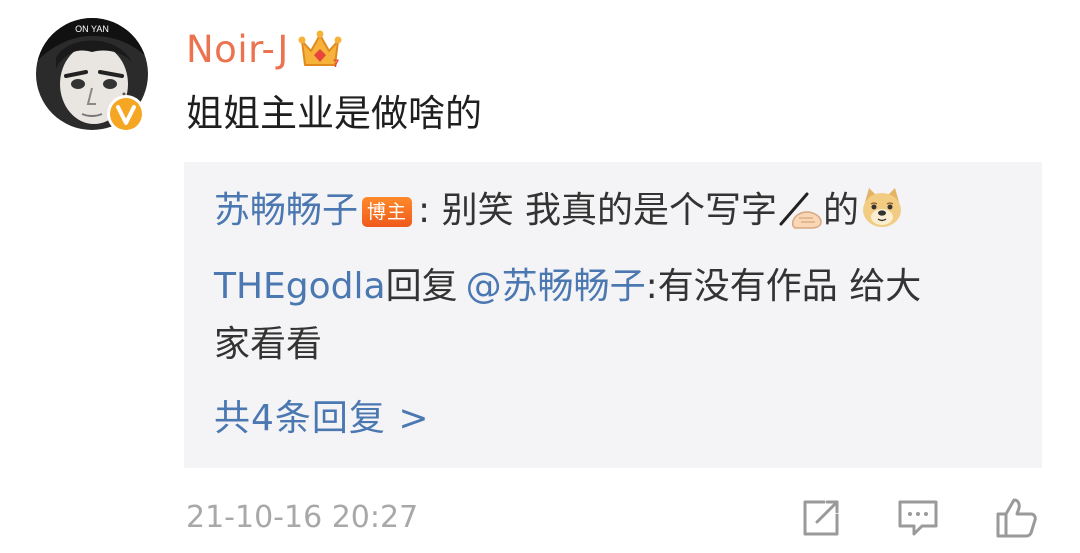 The height and width of the screenshot is (553, 1080). I want to click on verified-badge-icon, so click(126, 114).